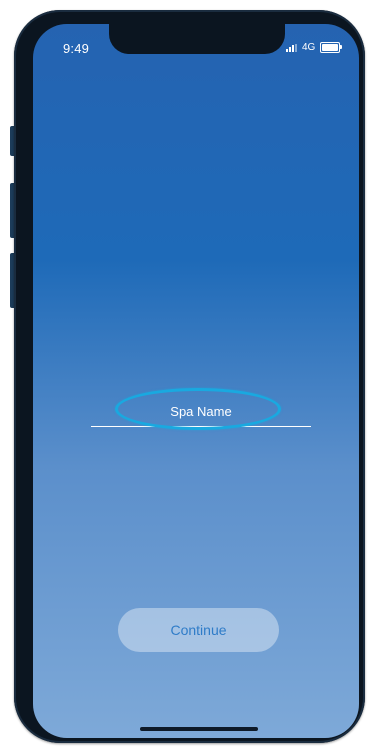 The width and height of the screenshot is (372, 747). I want to click on notch, so click(197, 39).